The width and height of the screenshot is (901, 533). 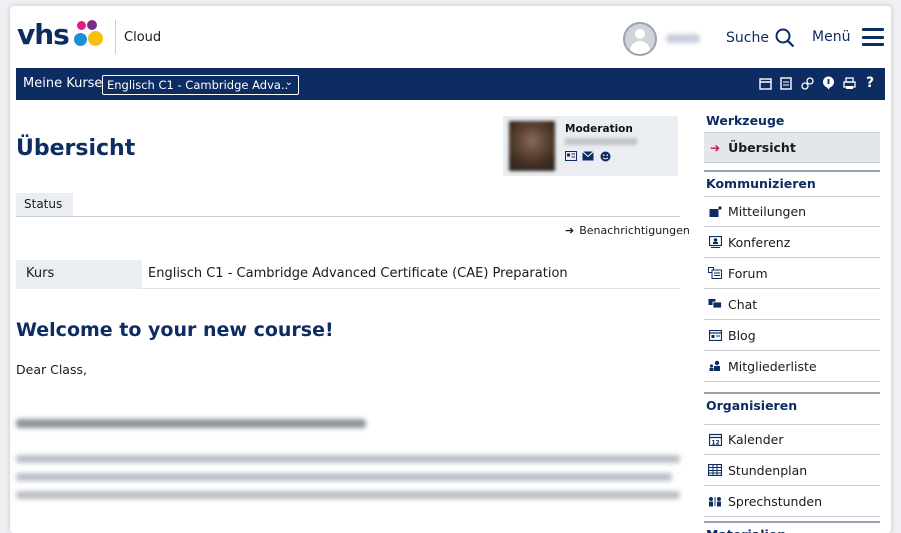 I want to click on mail-icon, so click(x=588, y=156).